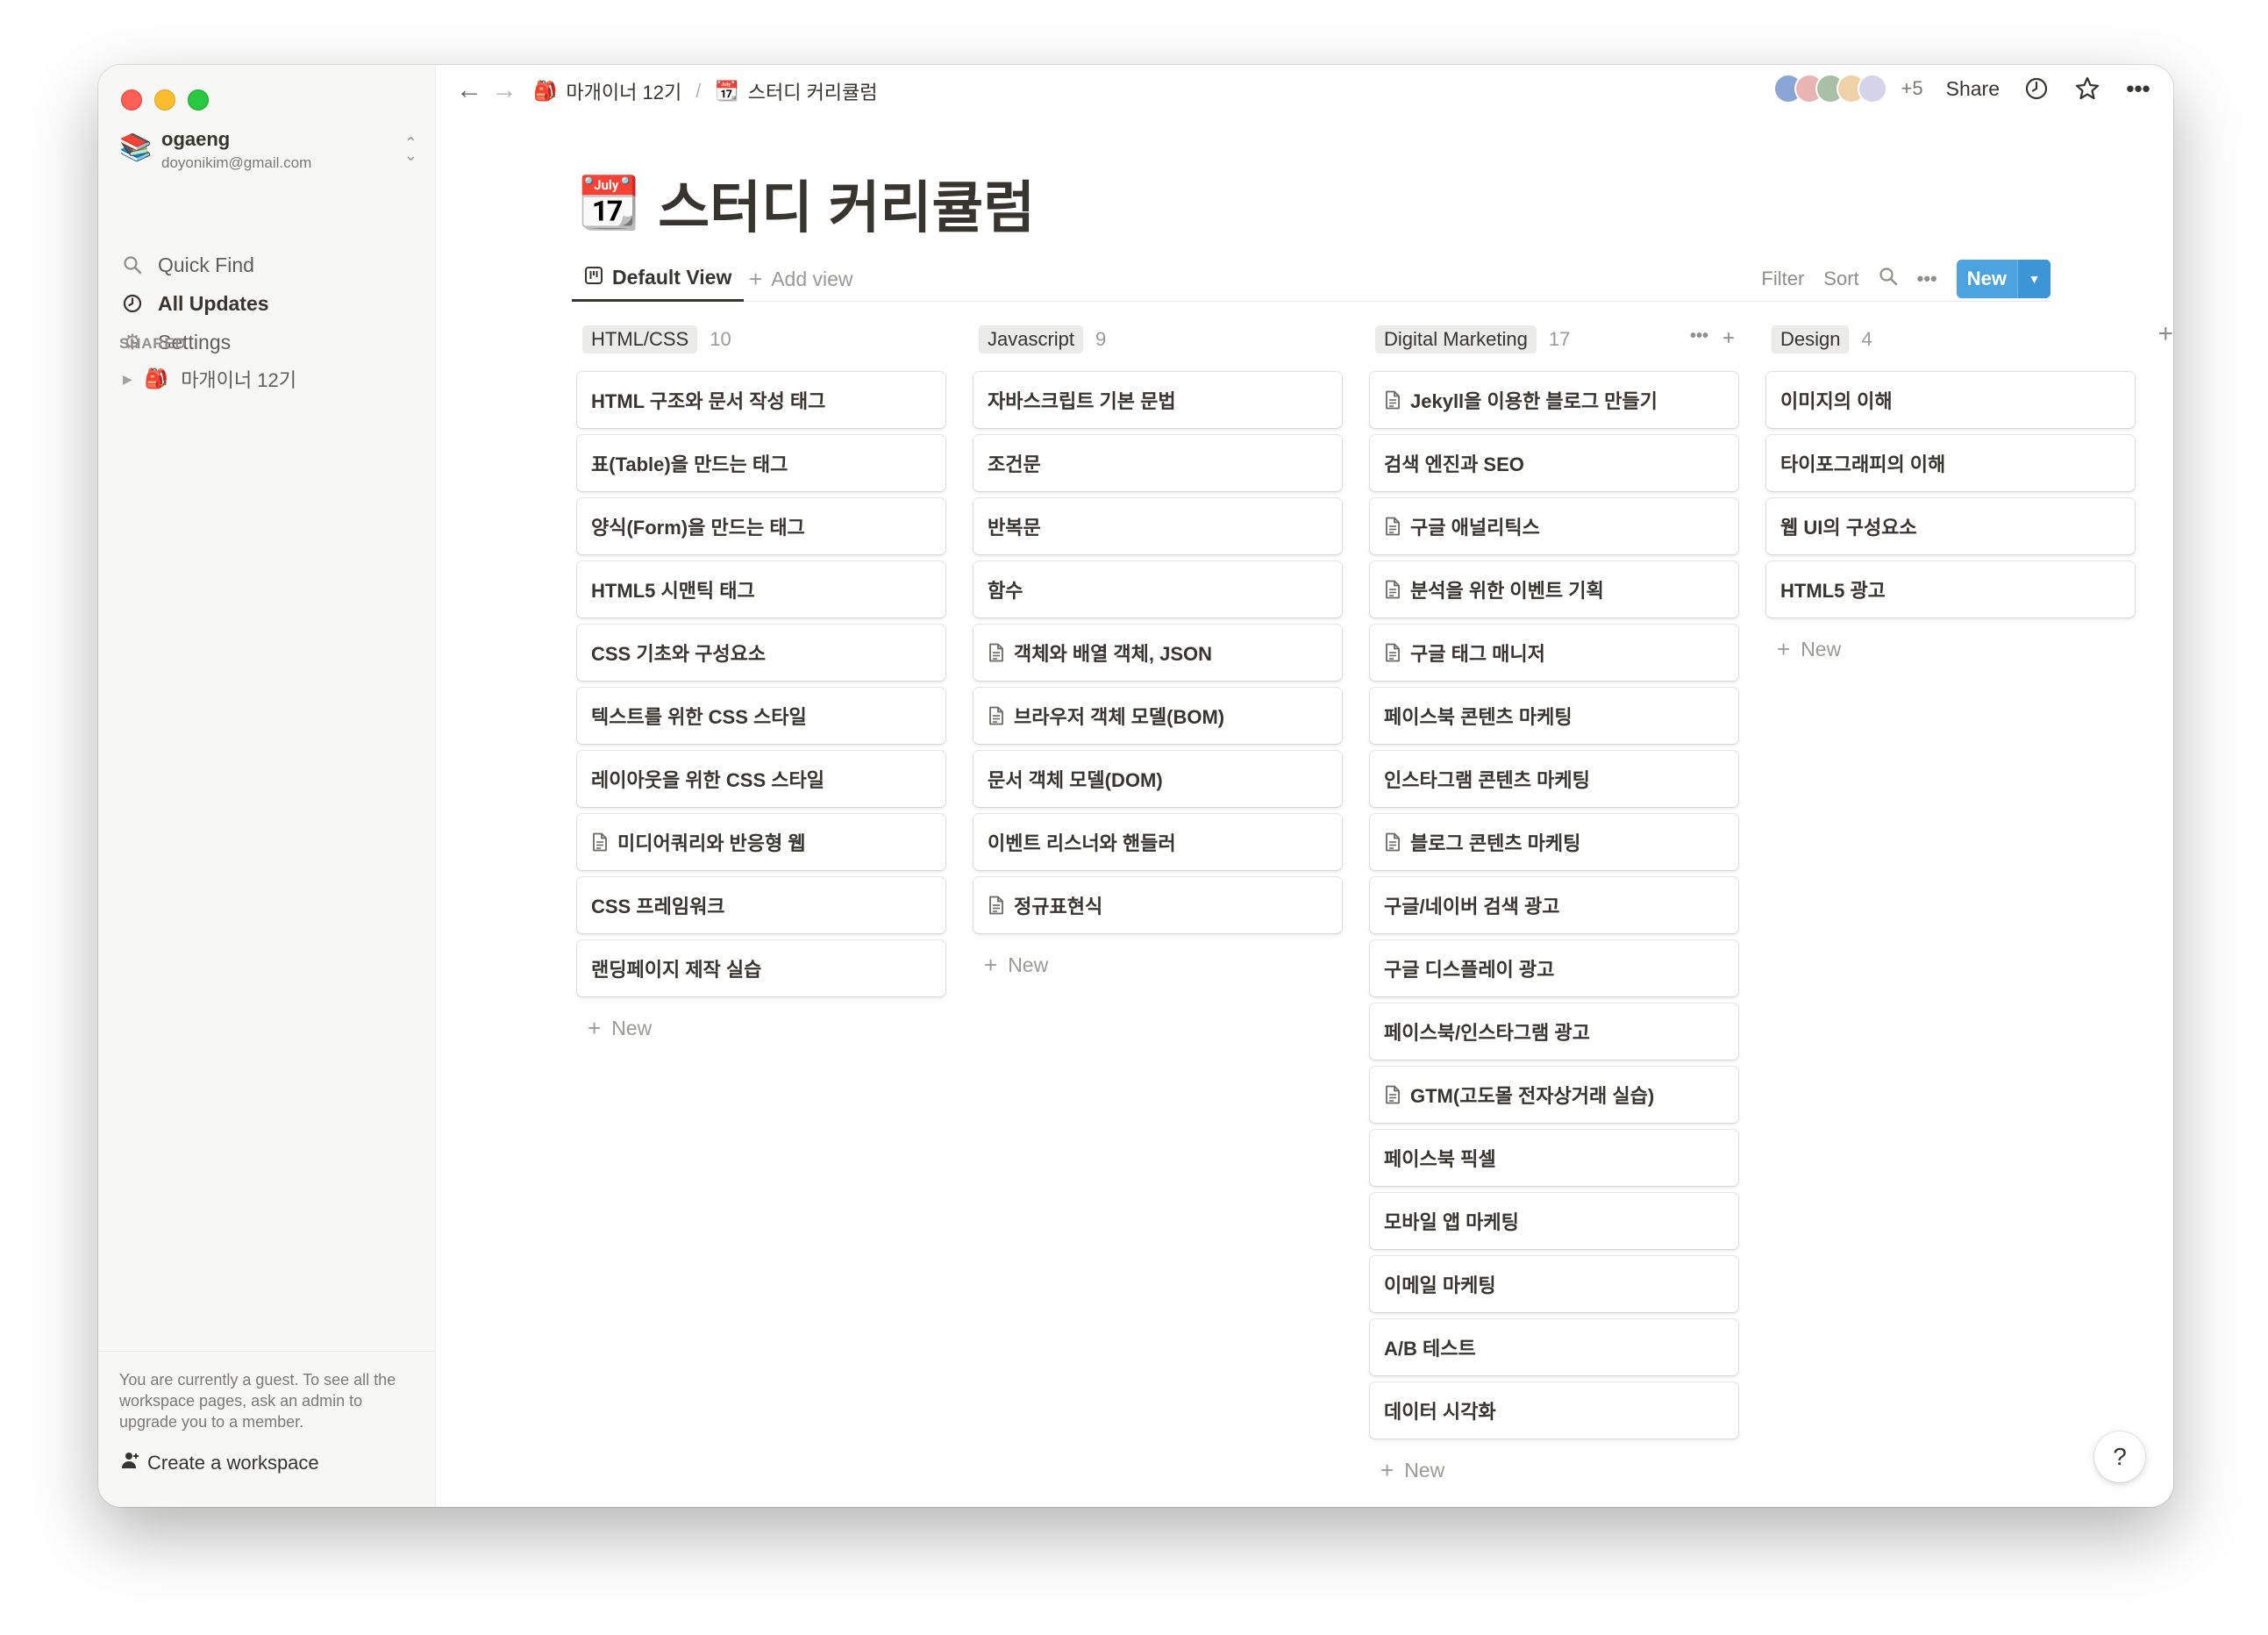 The image size is (2268, 1635). I want to click on column-name: Javascript, so click(1031, 339).